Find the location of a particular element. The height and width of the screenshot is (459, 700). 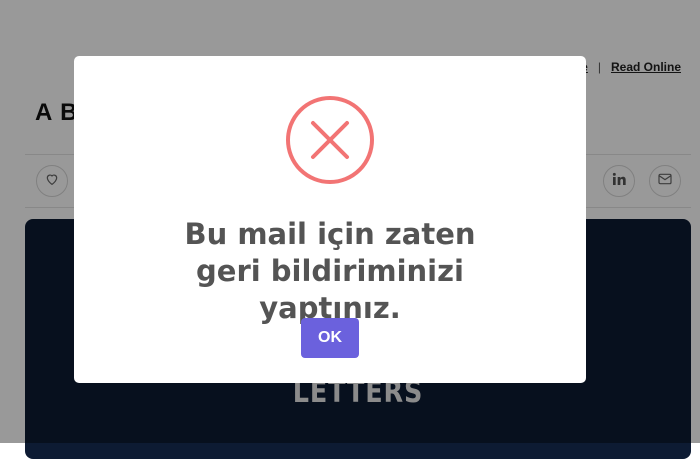

error-x-icon is located at coordinates (330, 140).